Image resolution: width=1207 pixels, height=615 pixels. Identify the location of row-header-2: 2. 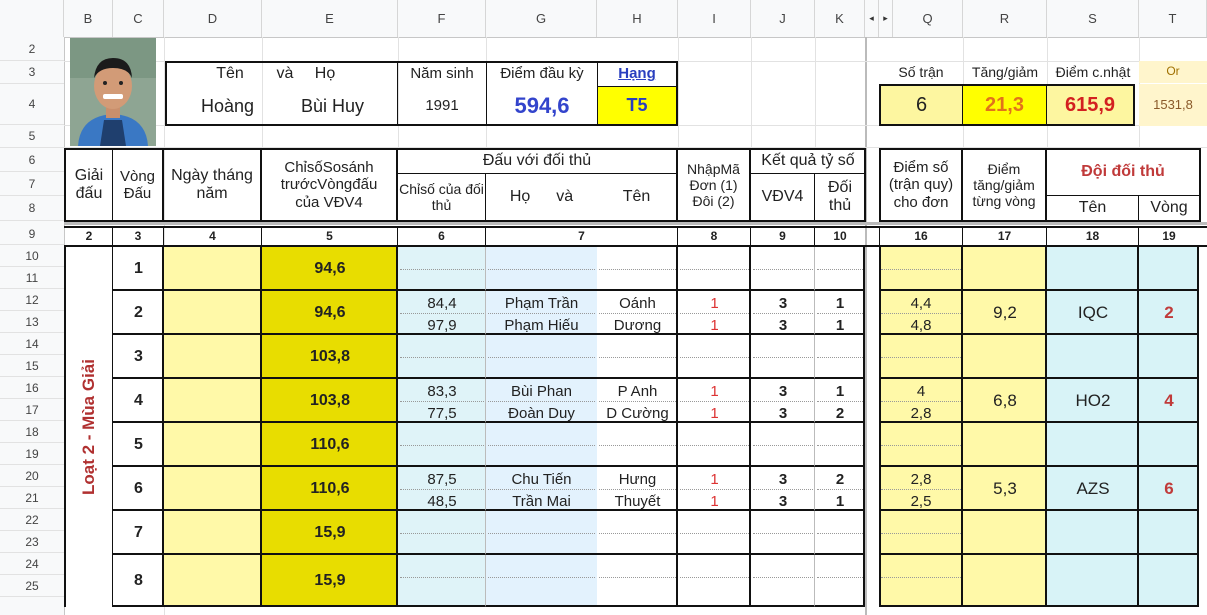
(32, 49).